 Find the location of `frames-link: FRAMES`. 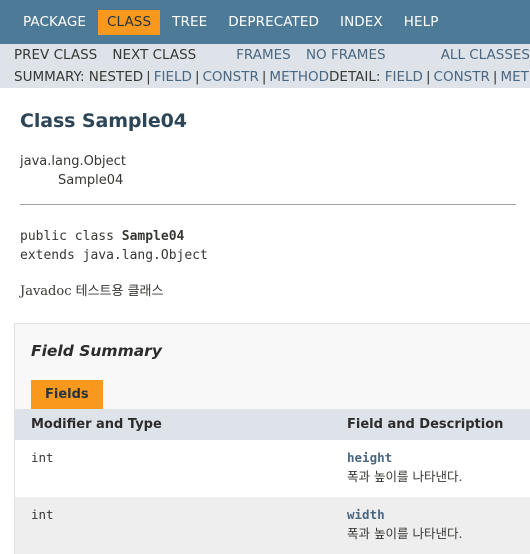

frames-link: FRAMES is located at coordinates (263, 55).